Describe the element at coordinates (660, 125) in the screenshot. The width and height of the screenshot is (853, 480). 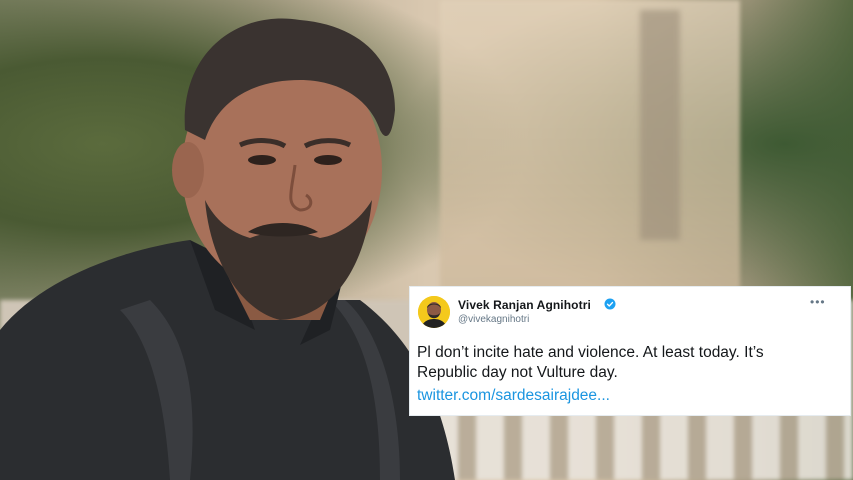
I see `background-window` at that location.